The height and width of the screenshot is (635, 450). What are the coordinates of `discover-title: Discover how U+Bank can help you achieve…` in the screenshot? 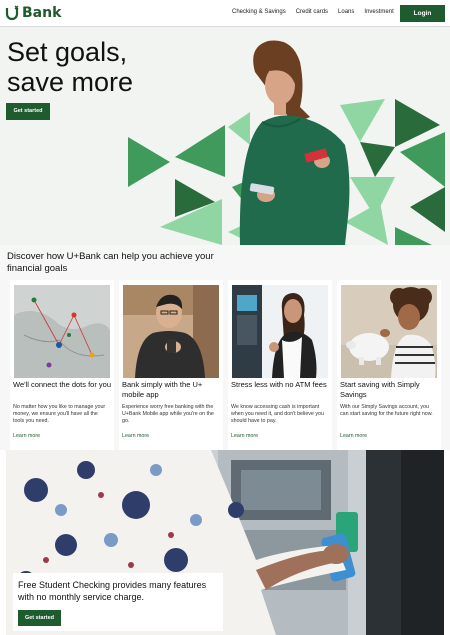 It's located at (110, 262).